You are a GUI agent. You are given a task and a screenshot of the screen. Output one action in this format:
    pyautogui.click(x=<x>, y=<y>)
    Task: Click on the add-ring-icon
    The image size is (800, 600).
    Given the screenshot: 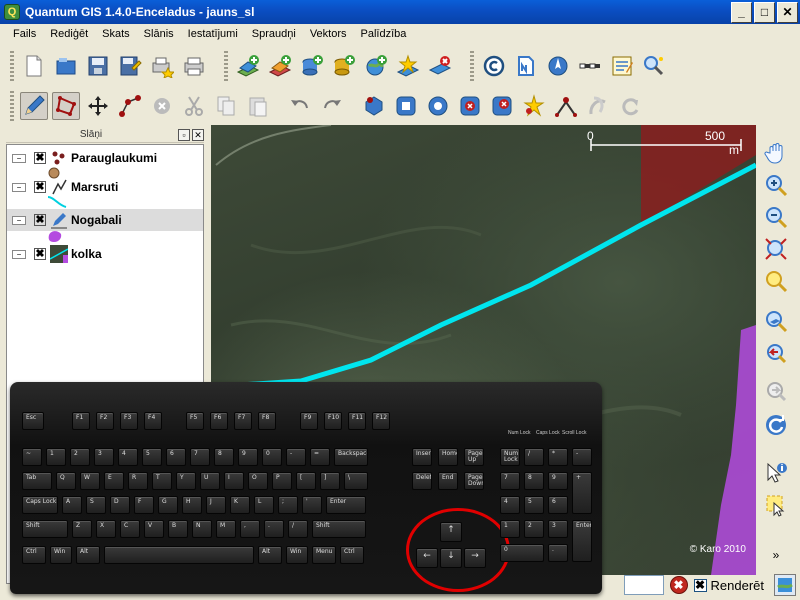 What is the action you would take?
    pyautogui.click(x=406, y=106)
    